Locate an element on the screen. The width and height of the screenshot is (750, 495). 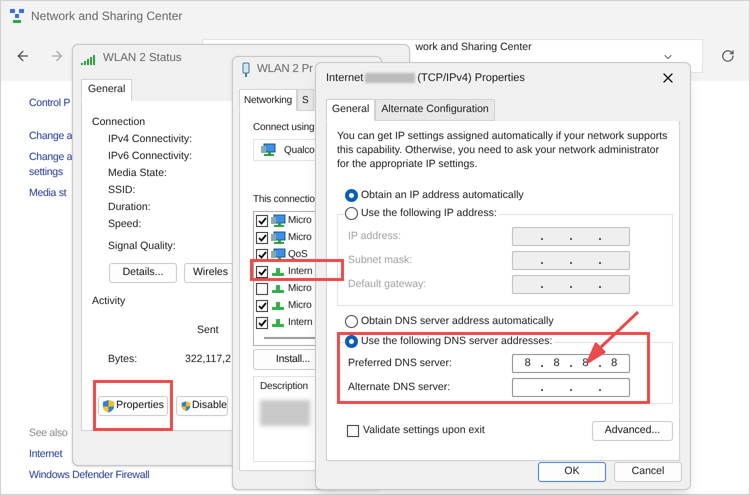
see-also-heading: See also is located at coordinates (48, 433).